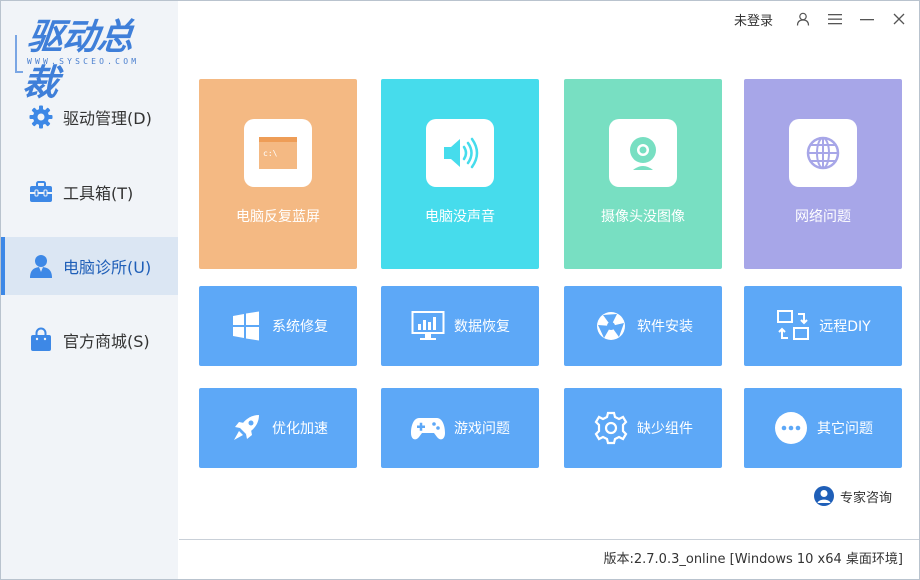 The image size is (920, 580). What do you see at coordinates (824, 496) in the screenshot?
I see `user-circle-icon` at bounding box center [824, 496].